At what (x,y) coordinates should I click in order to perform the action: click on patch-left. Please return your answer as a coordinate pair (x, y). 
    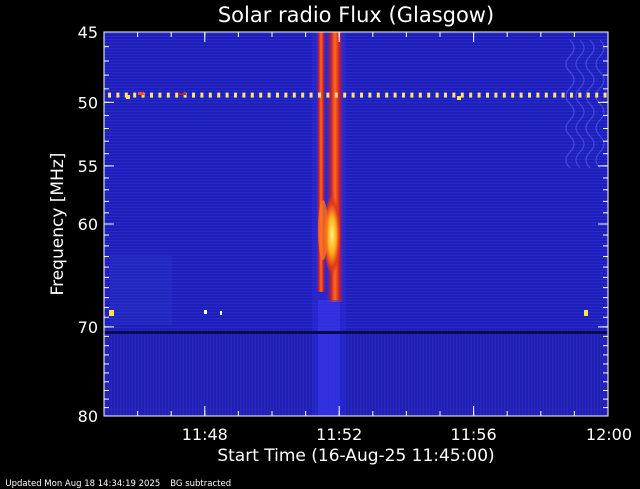
    Looking at the image, I should click on (141, 290).